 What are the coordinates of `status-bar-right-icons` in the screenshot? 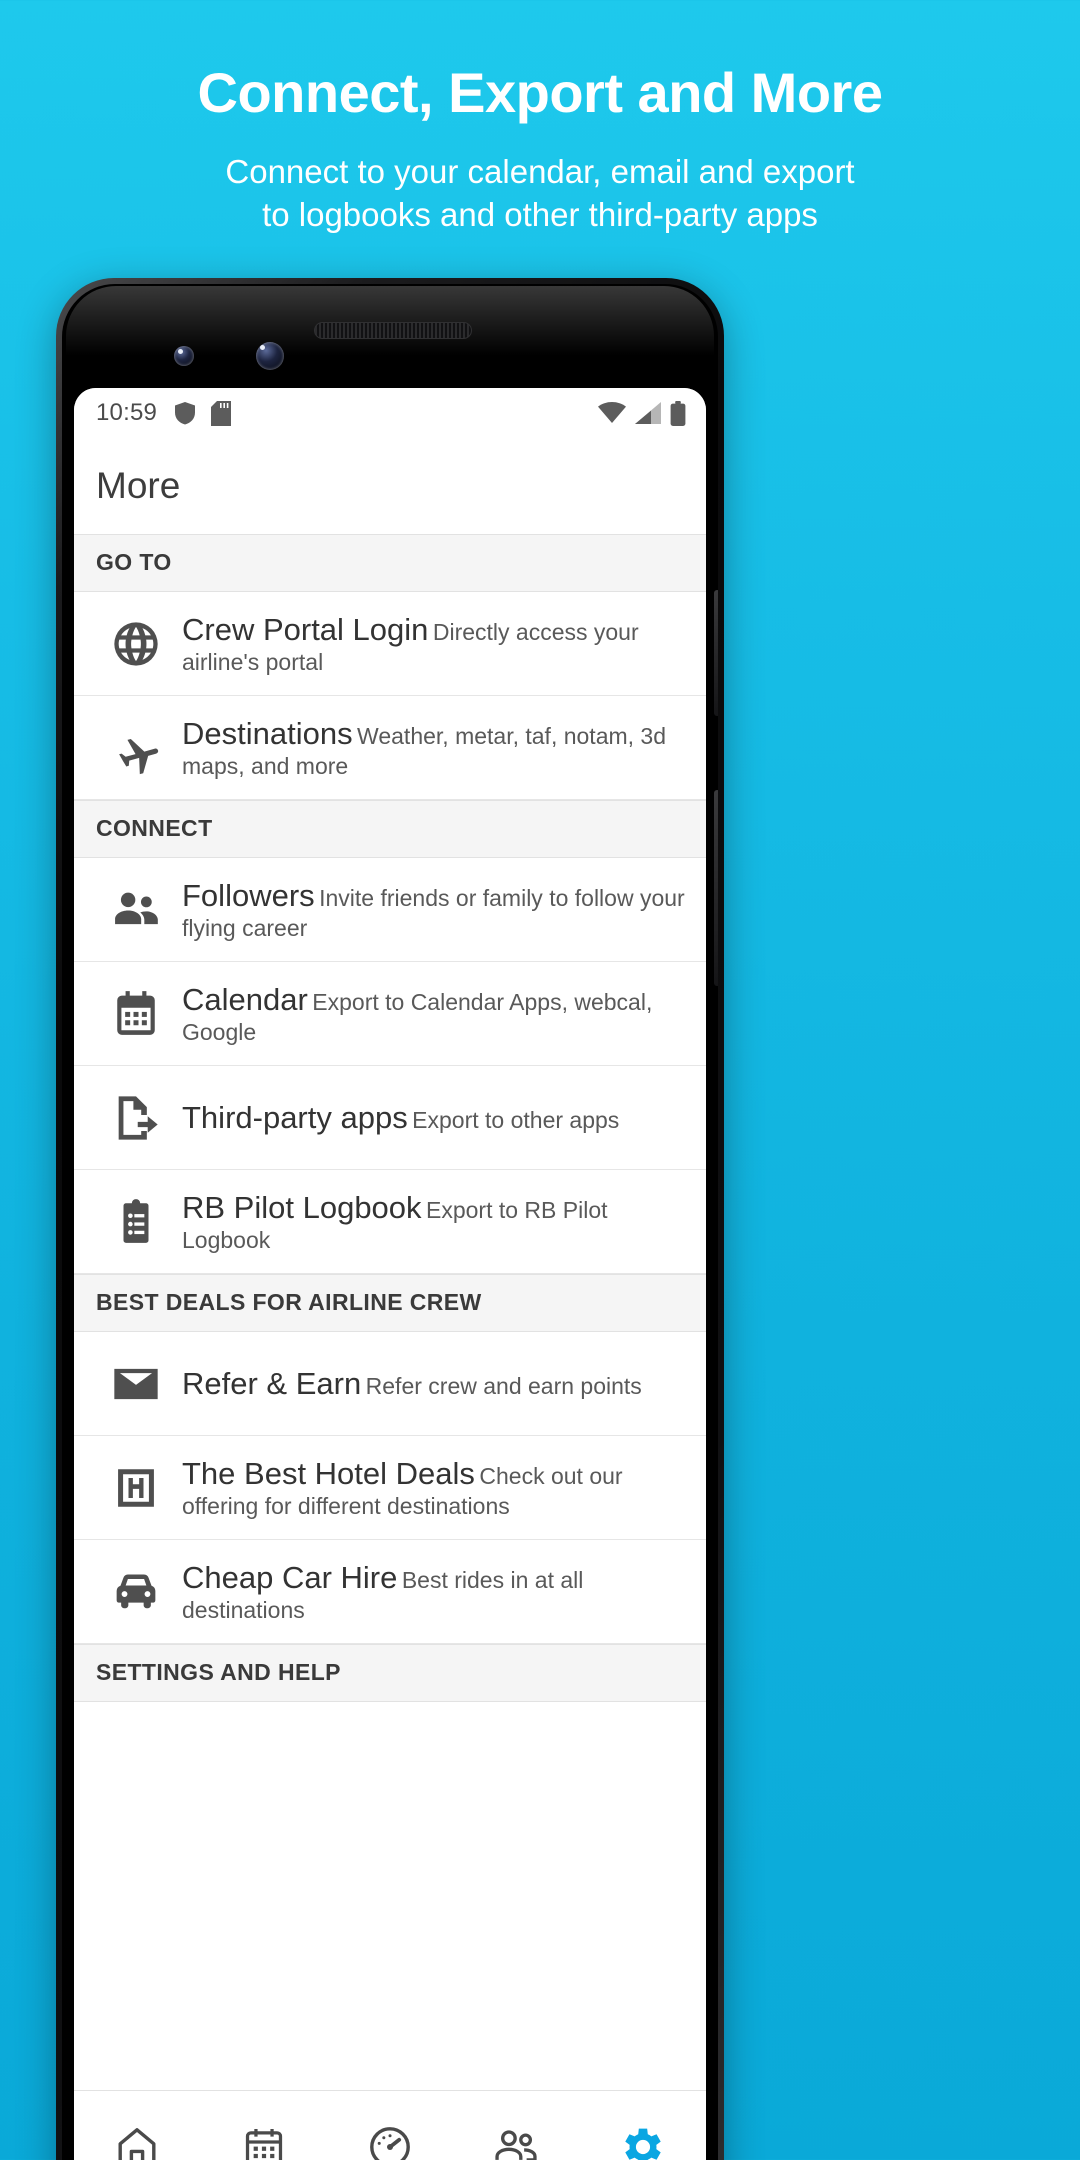 It's located at (642, 413).